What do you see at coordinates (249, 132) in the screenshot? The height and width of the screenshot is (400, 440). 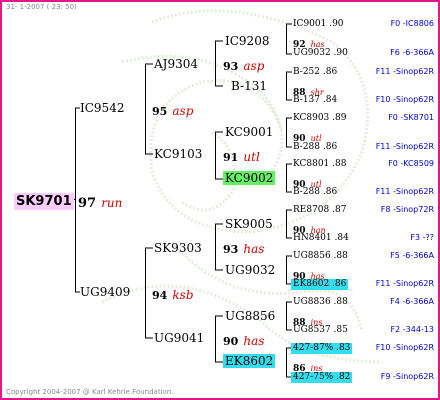 I see `gen3-node: KC9001` at bounding box center [249, 132].